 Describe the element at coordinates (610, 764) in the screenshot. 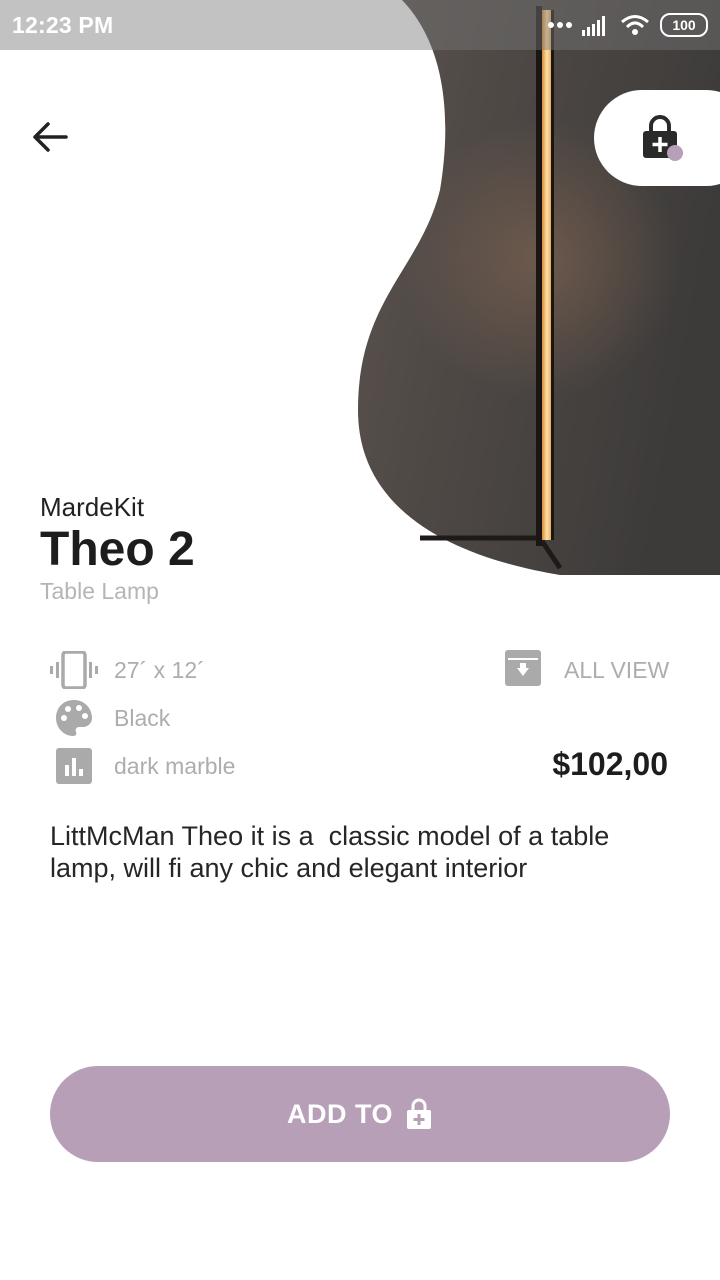

I see `product-price: $102,00` at that location.